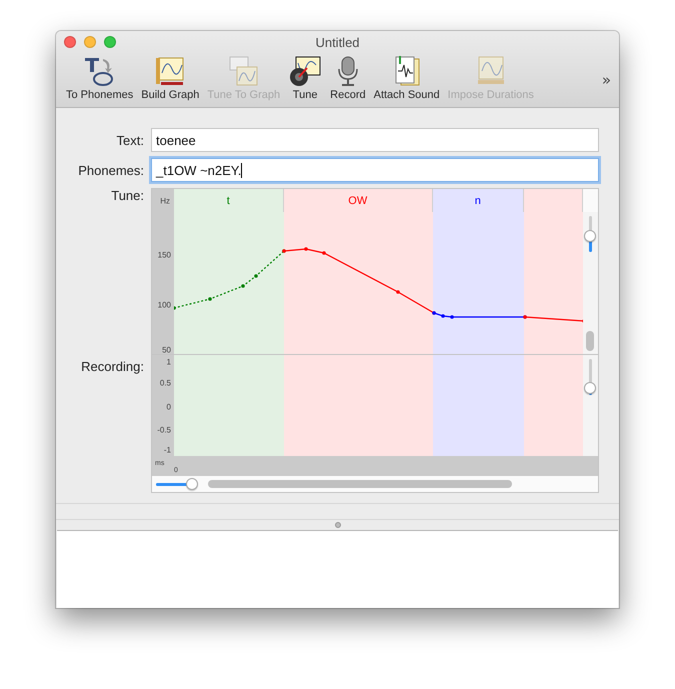  I want to click on zoom-button, so click(110, 42).